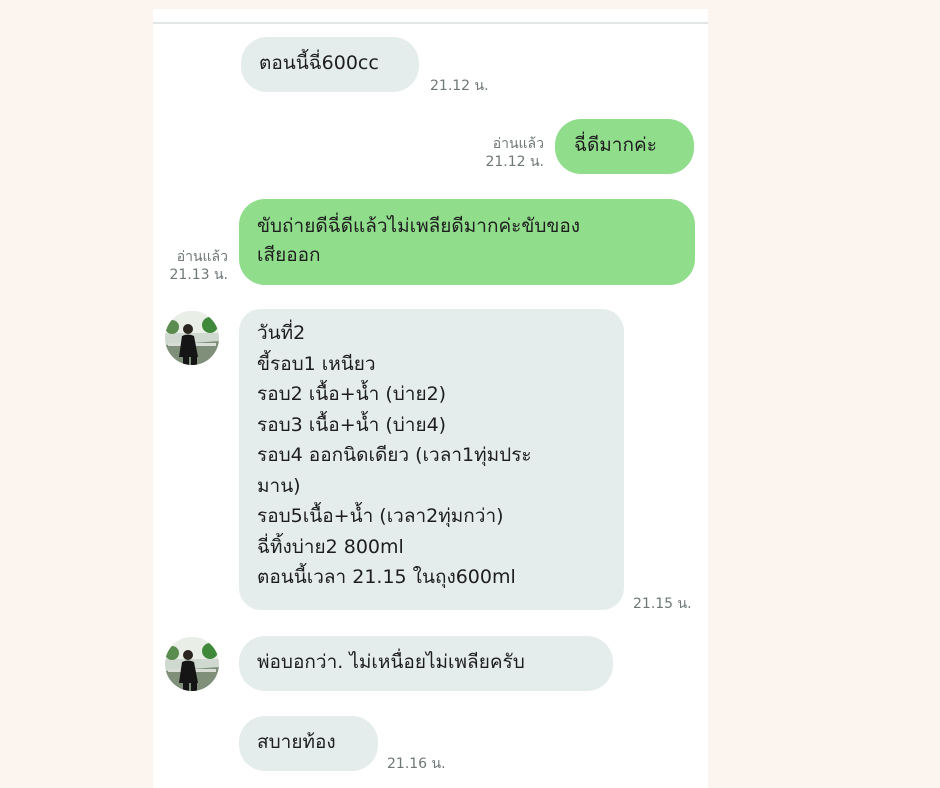 The height and width of the screenshot is (788, 940). Describe the element at coordinates (459, 86) in the screenshot. I see `message-time-1: 21.12 น.` at that location.